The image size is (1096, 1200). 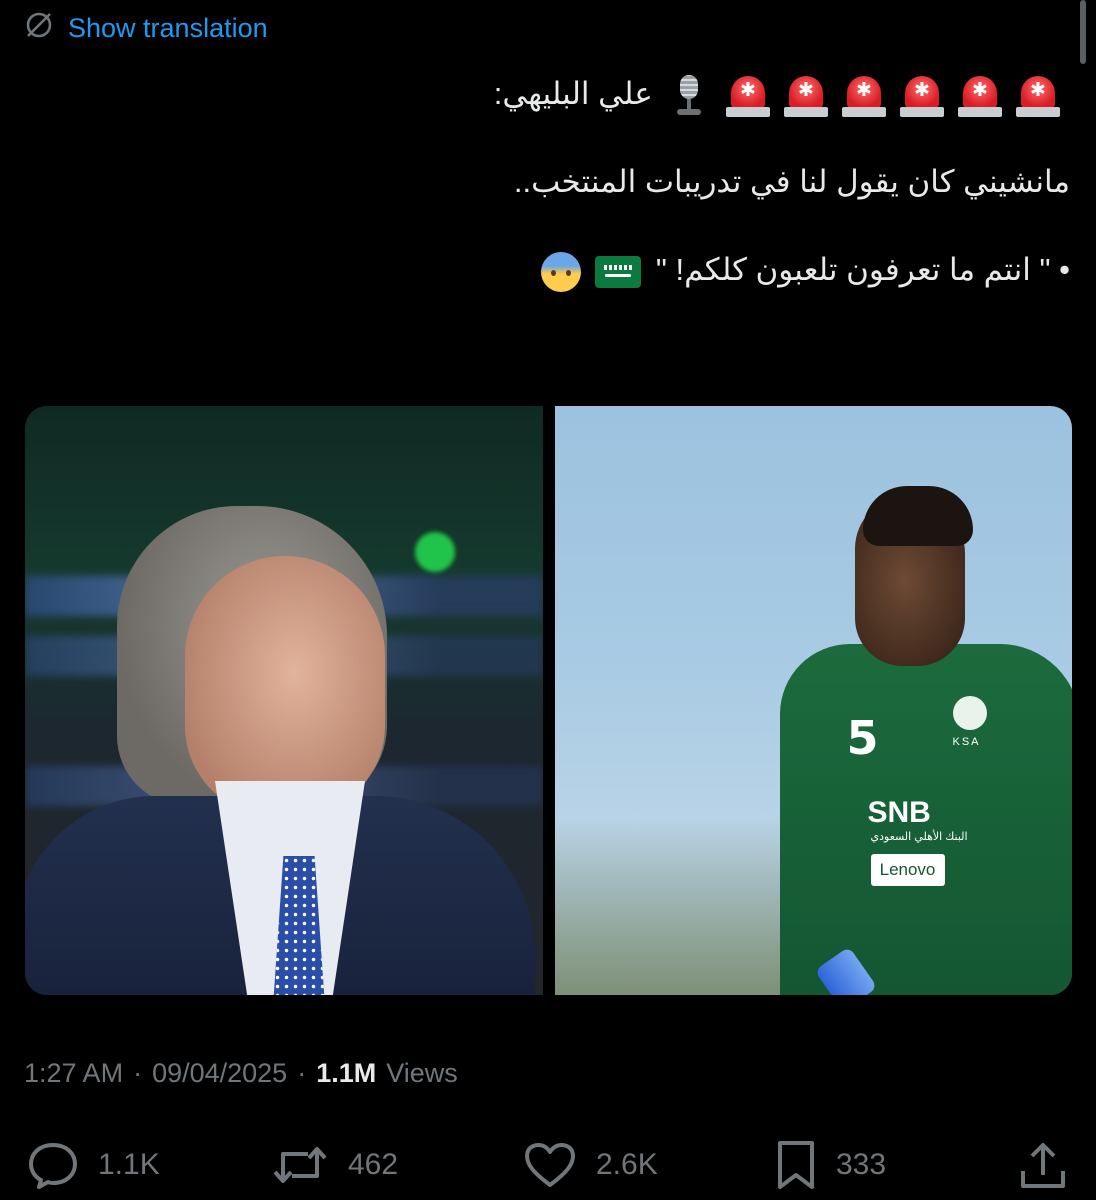 I want to click on tweet-time: 1:27 AM, so click(x=73, y=1073).